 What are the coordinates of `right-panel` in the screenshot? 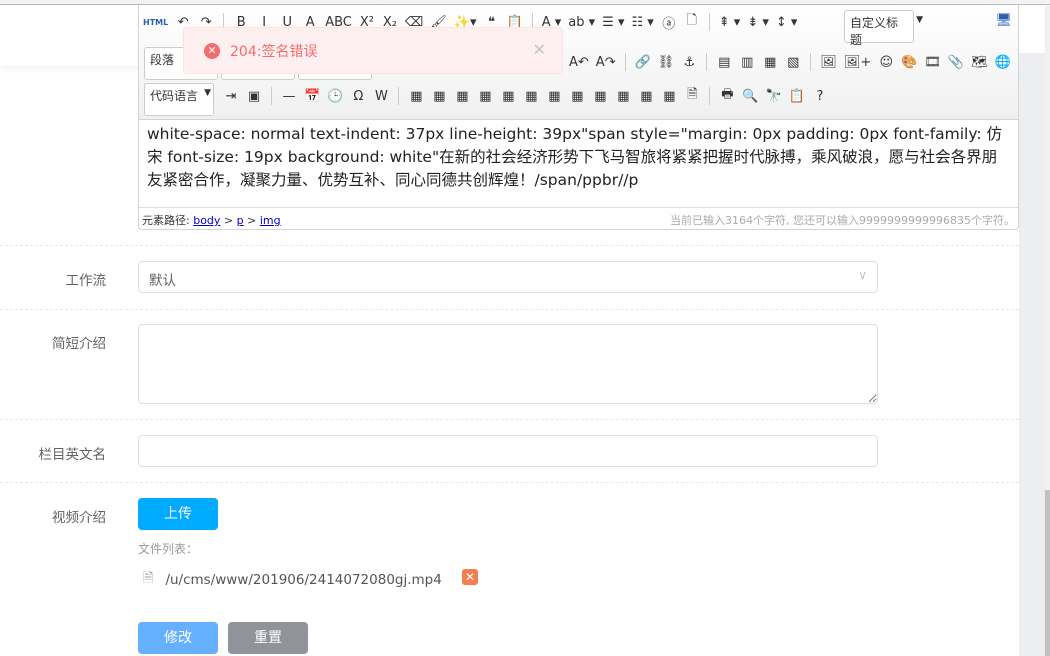 It's located at (1032, 331).